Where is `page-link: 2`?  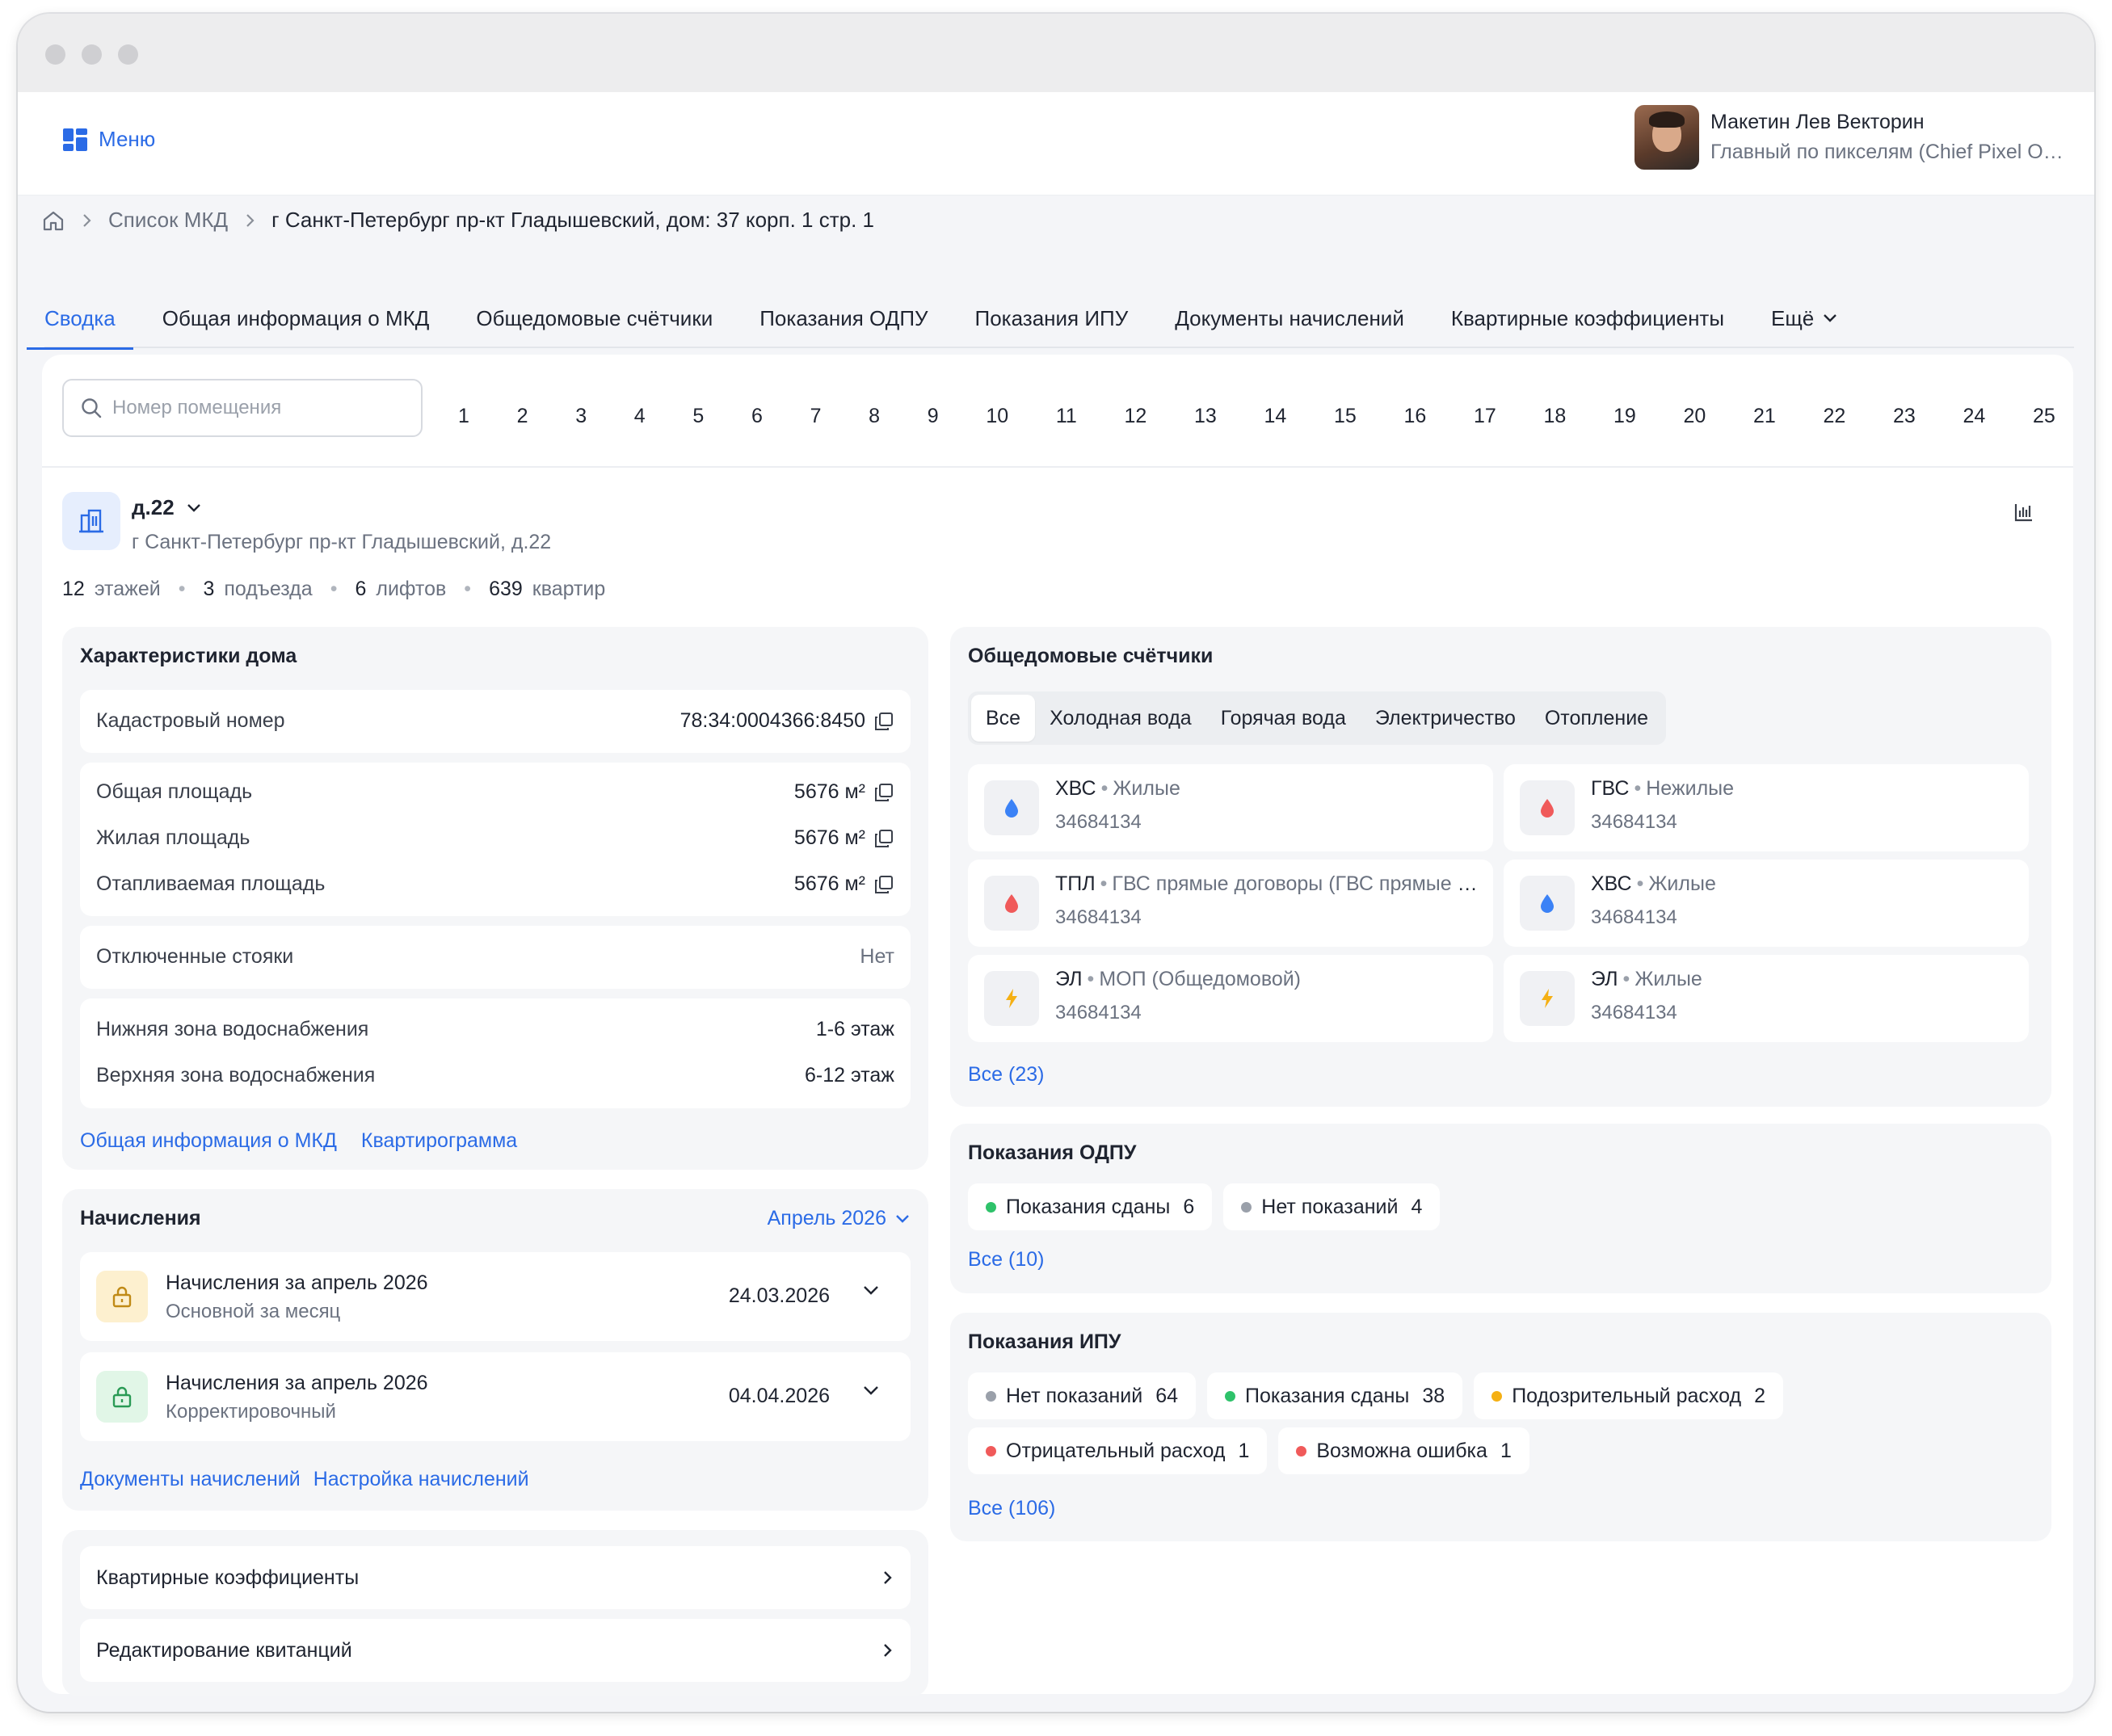
page-link: 2 is located at coordinates (522, 416).